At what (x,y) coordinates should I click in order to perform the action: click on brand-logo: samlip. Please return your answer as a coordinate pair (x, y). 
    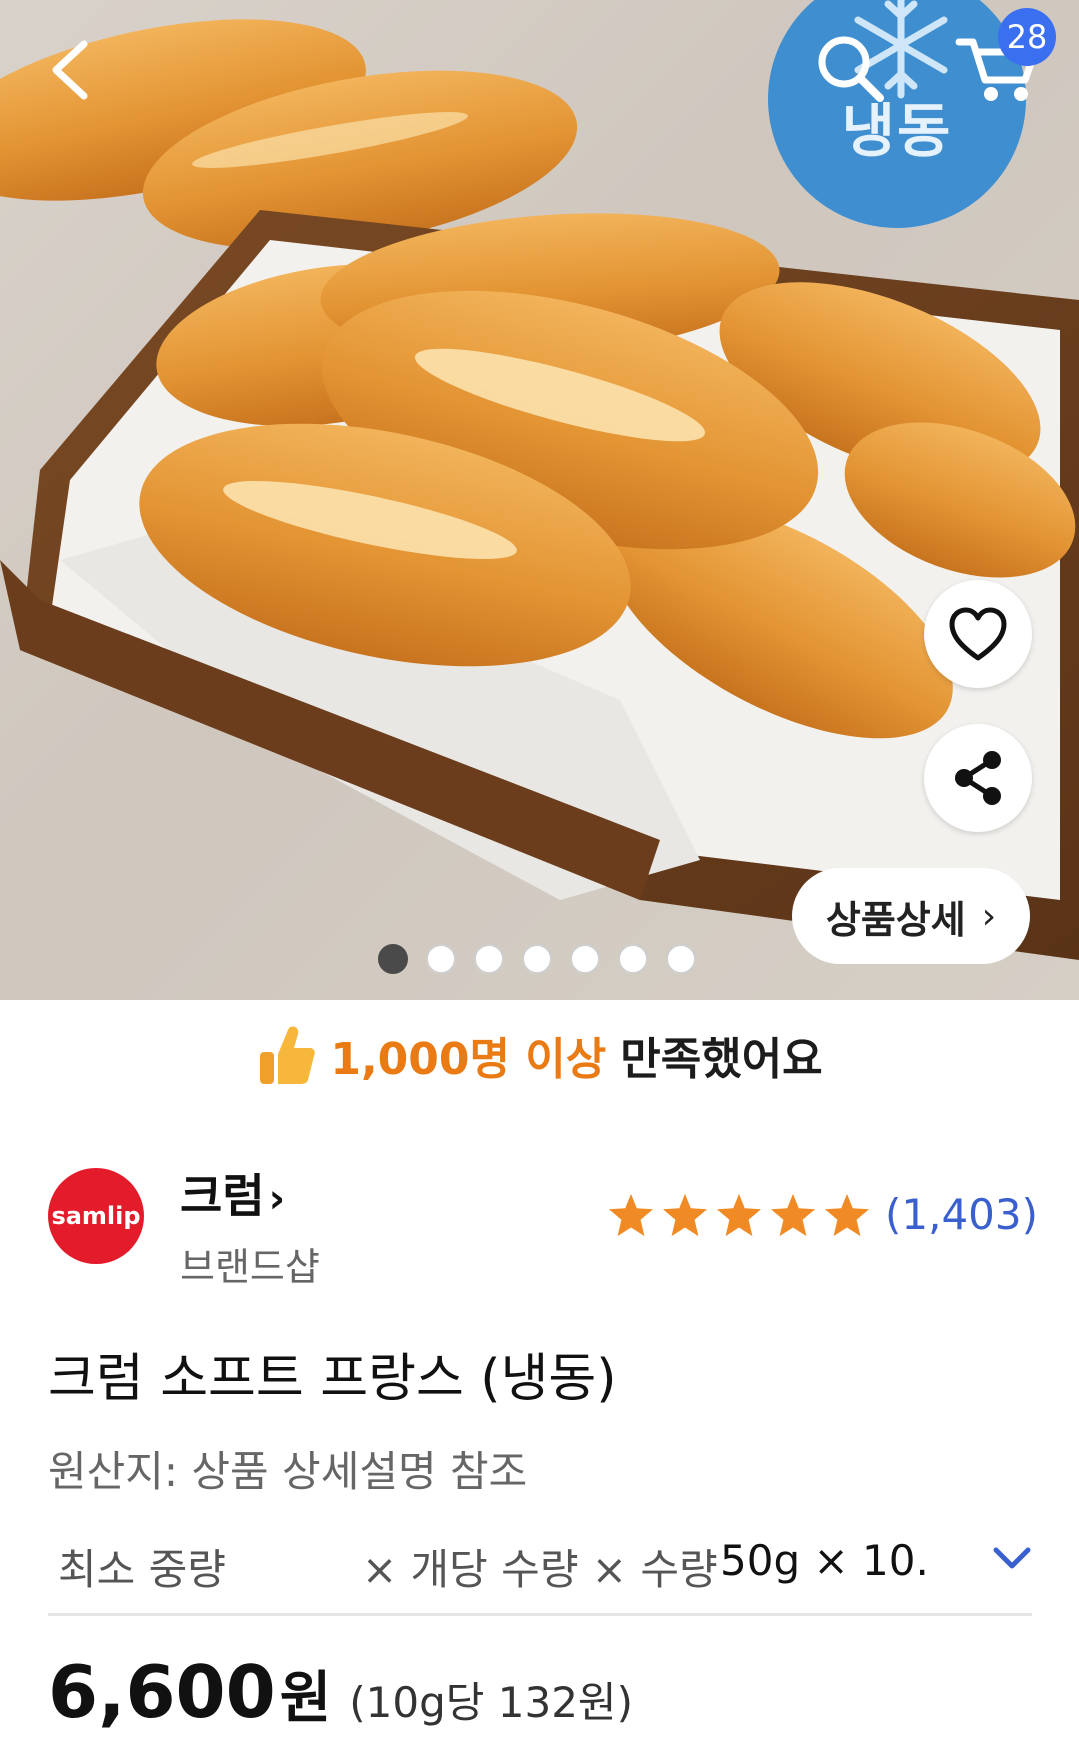
    Looking at the image, I should click on (96, 1216).